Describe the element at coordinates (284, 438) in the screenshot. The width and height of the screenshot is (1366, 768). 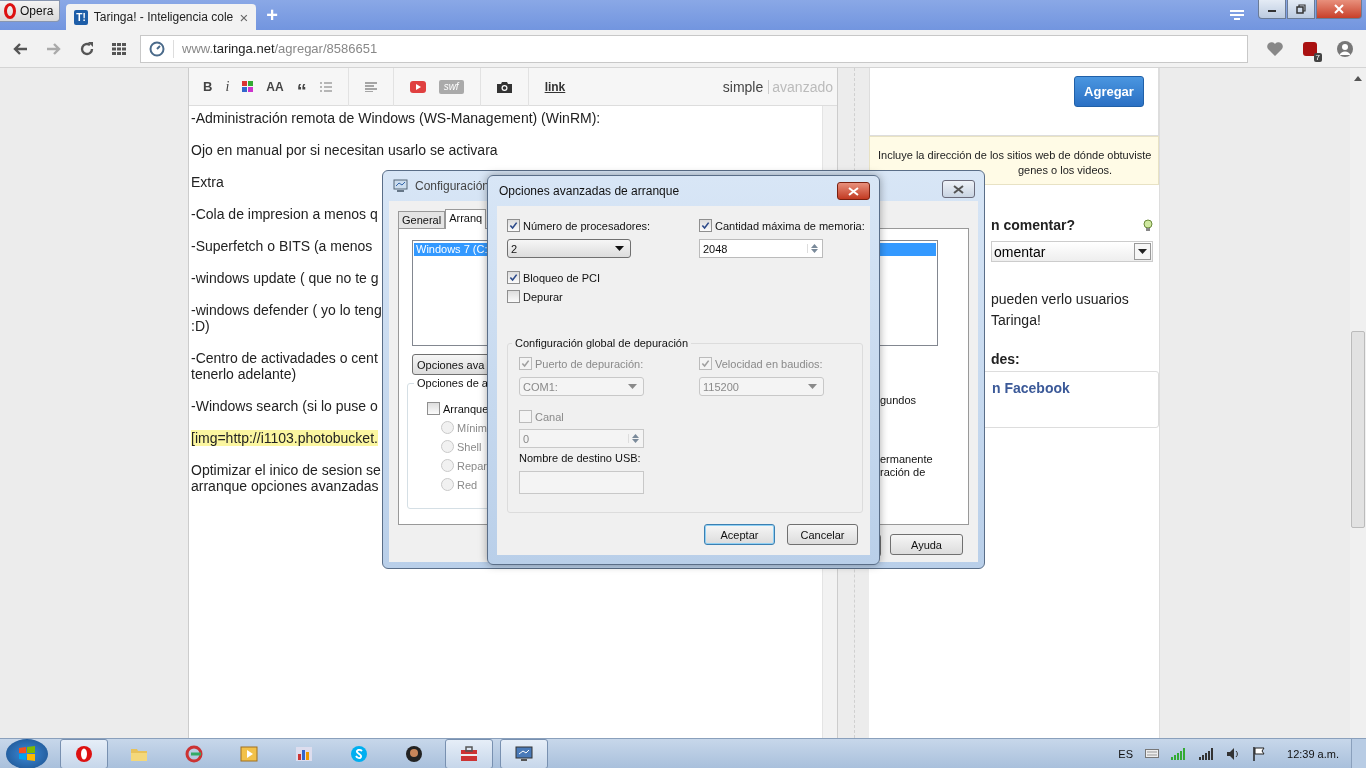
I see `highlighted-paragraph: [img=http://i1103.photobucket.` at that location.